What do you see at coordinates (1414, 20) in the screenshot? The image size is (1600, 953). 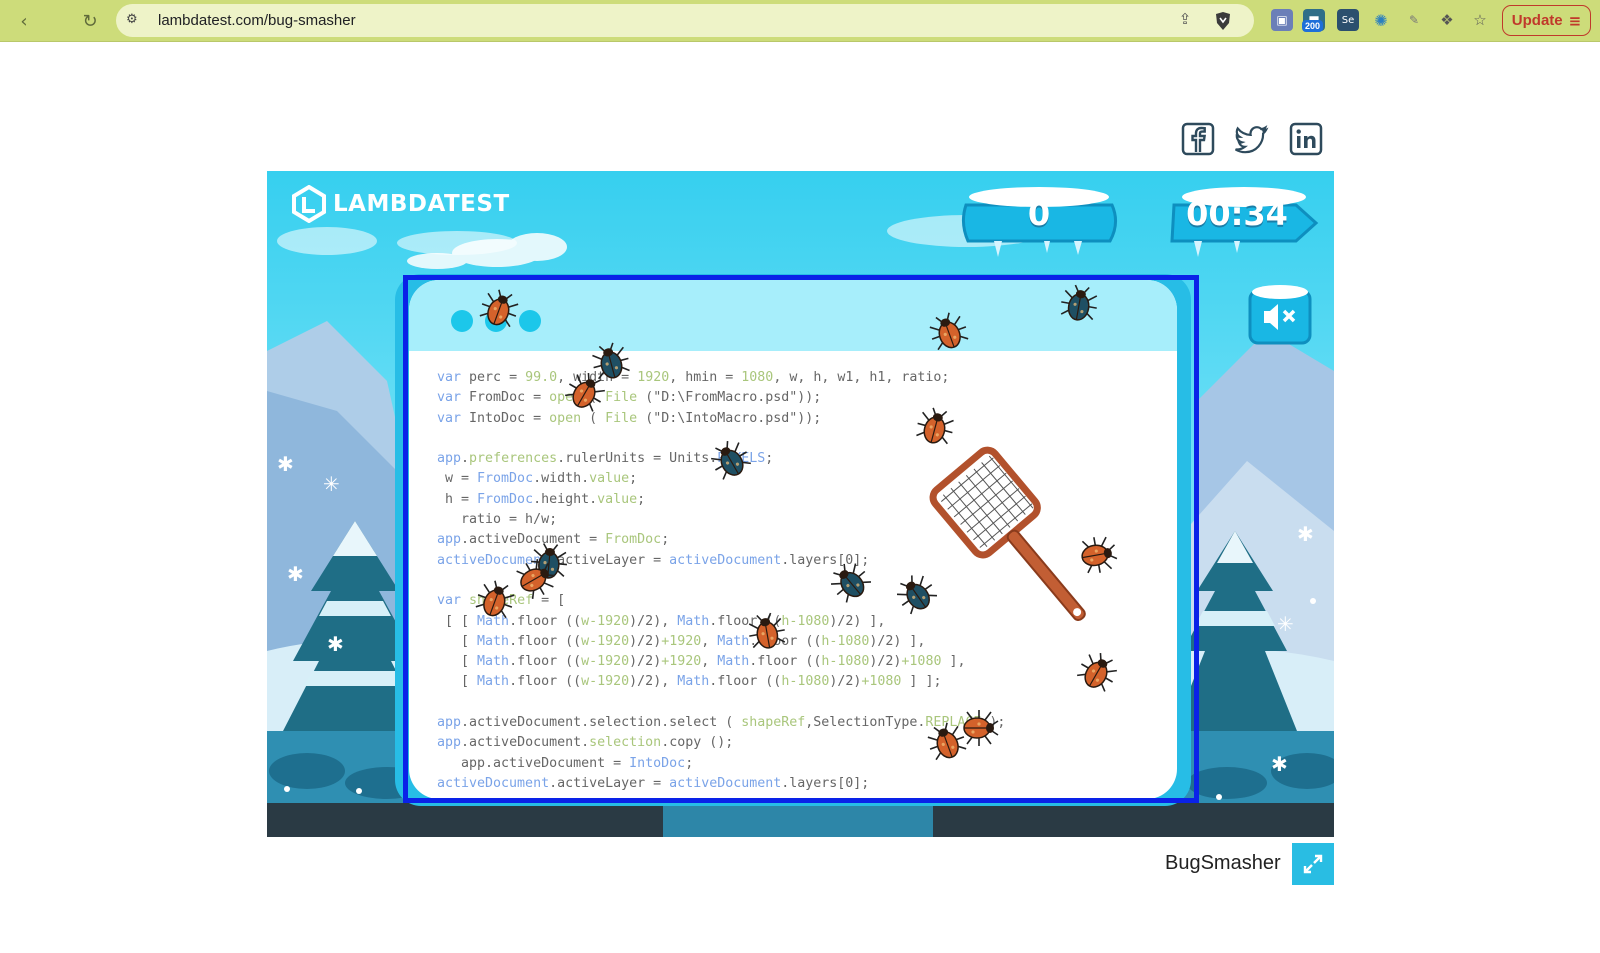 I see `pen-icon: ✎` at bounding box center [1414, 20].